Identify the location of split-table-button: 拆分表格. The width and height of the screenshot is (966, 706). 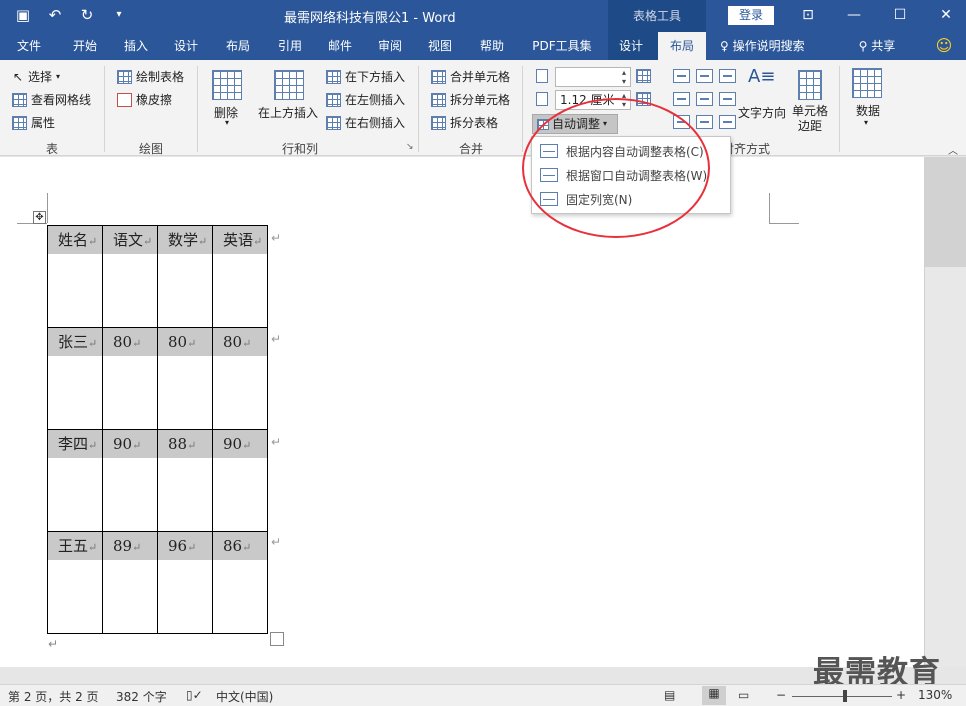
(464, 122).